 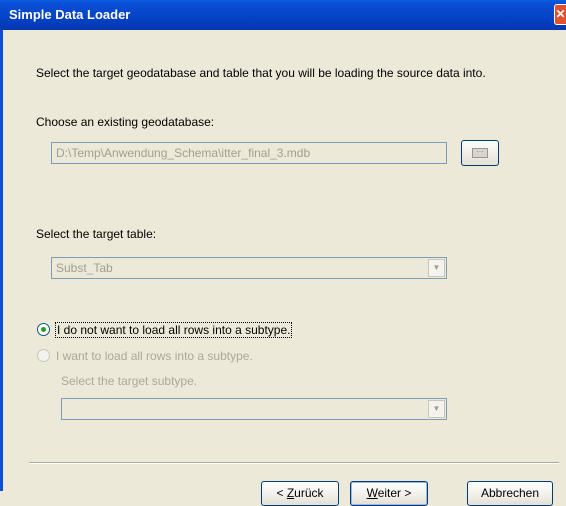 I want to click on radio-load-subtype, so click(x=43, y=355).